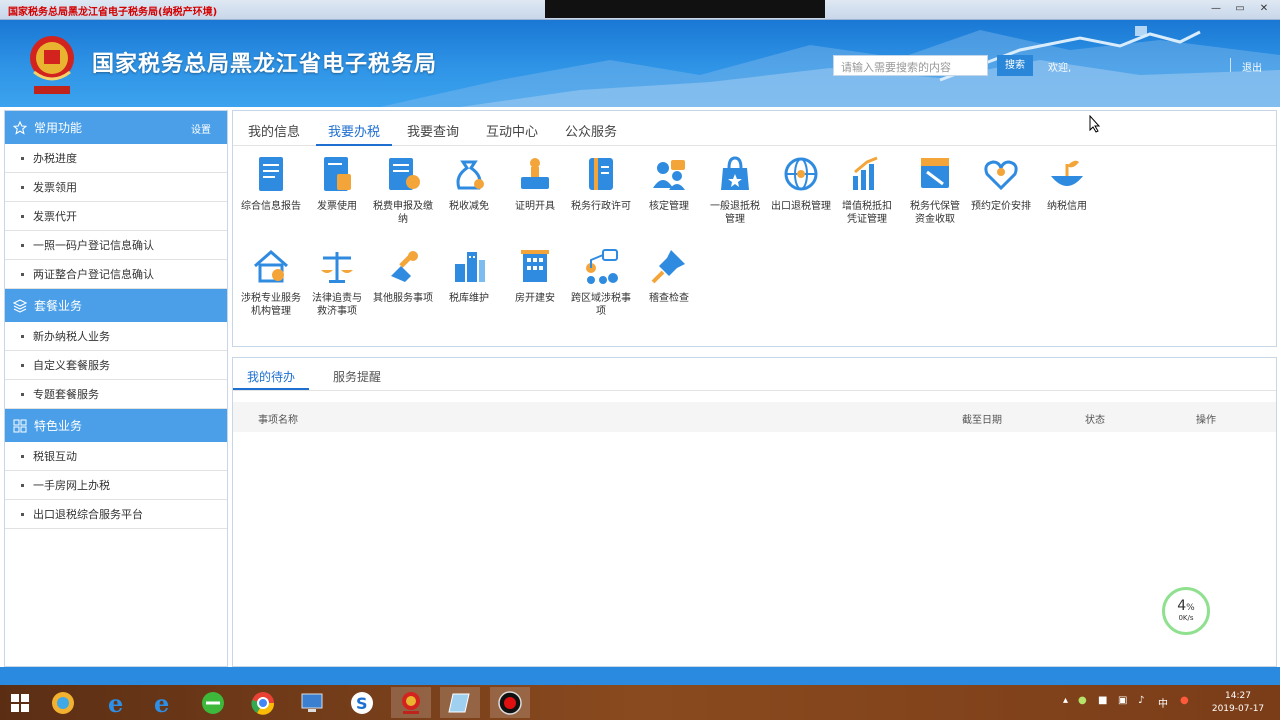 The image size is (1280, 720). Describe the element at coordinates (640, 676) in the screenshot. I see `window-bottom-strip` at that location.